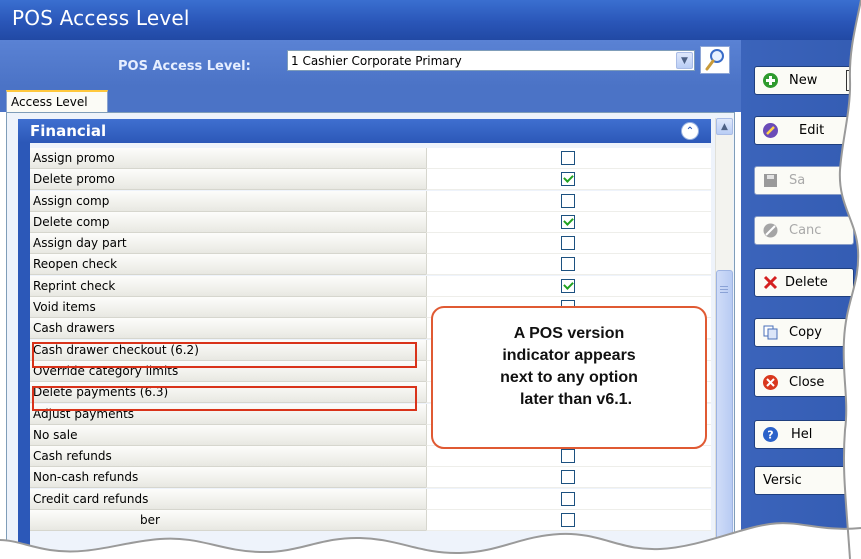 Image resolution: width=861 pixels, height=559 pixels. I want to click on option-row: Reopen check, so click(370, 265).